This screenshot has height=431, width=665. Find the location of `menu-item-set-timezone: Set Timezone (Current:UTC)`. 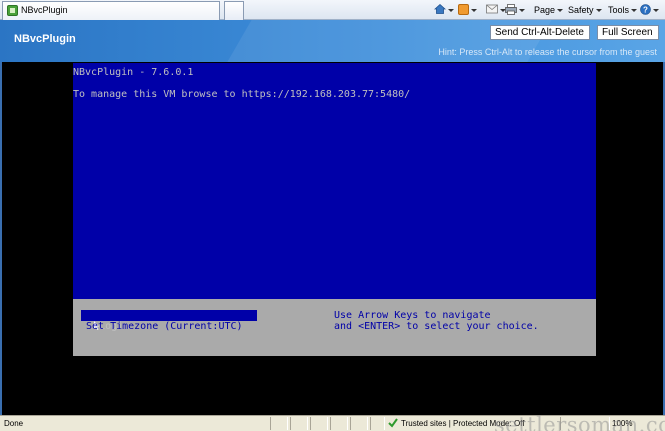

menu-item-set-timezone: Set Timezone (Current:UTC) is located at coordinates (162, 326).